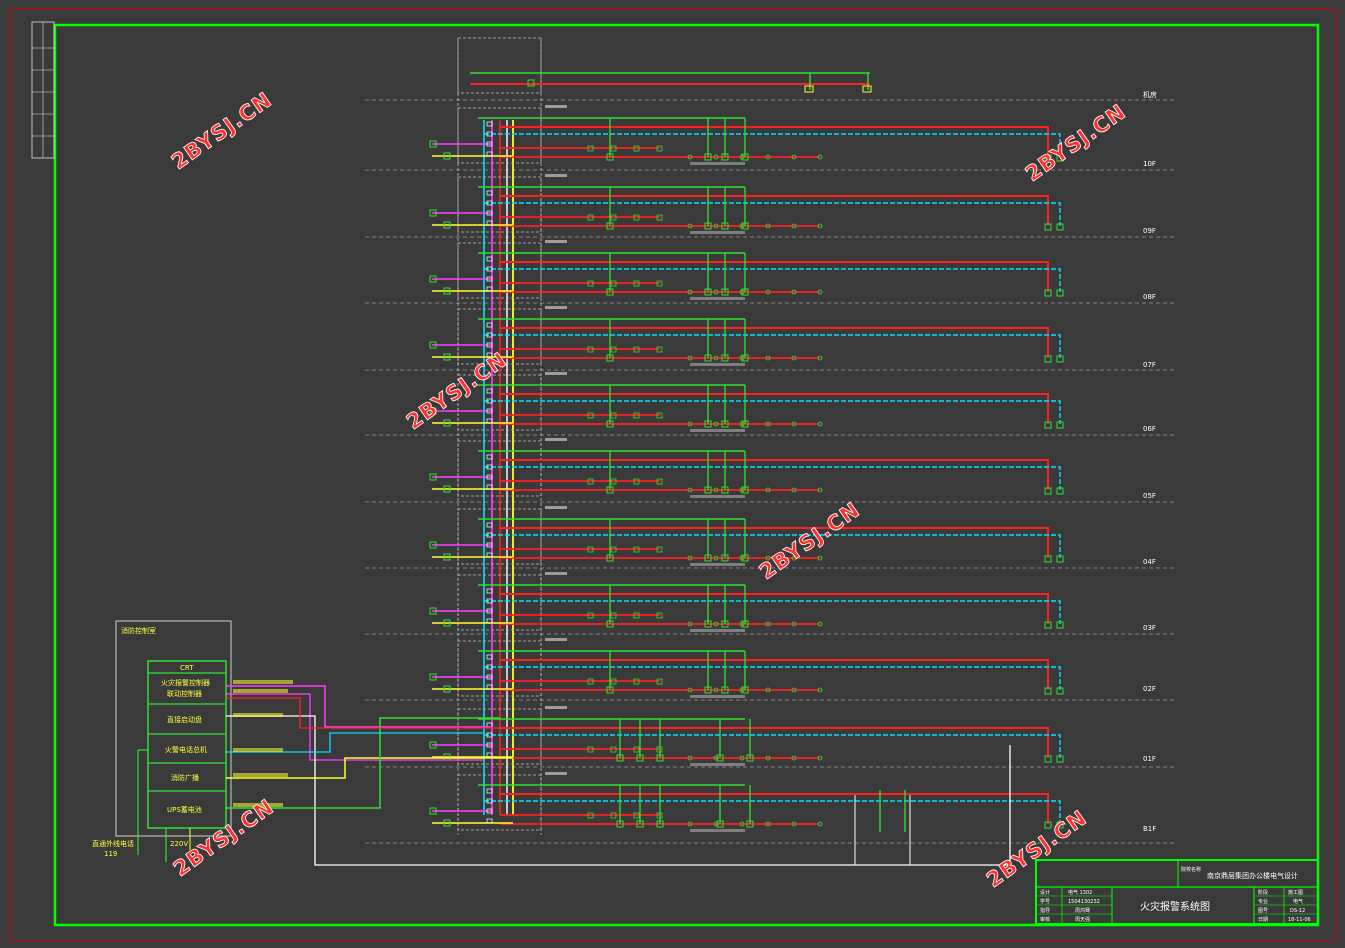 The image size is (1345, 948). I want to click on control-room-title: 消防控制室, so click(138, 630).